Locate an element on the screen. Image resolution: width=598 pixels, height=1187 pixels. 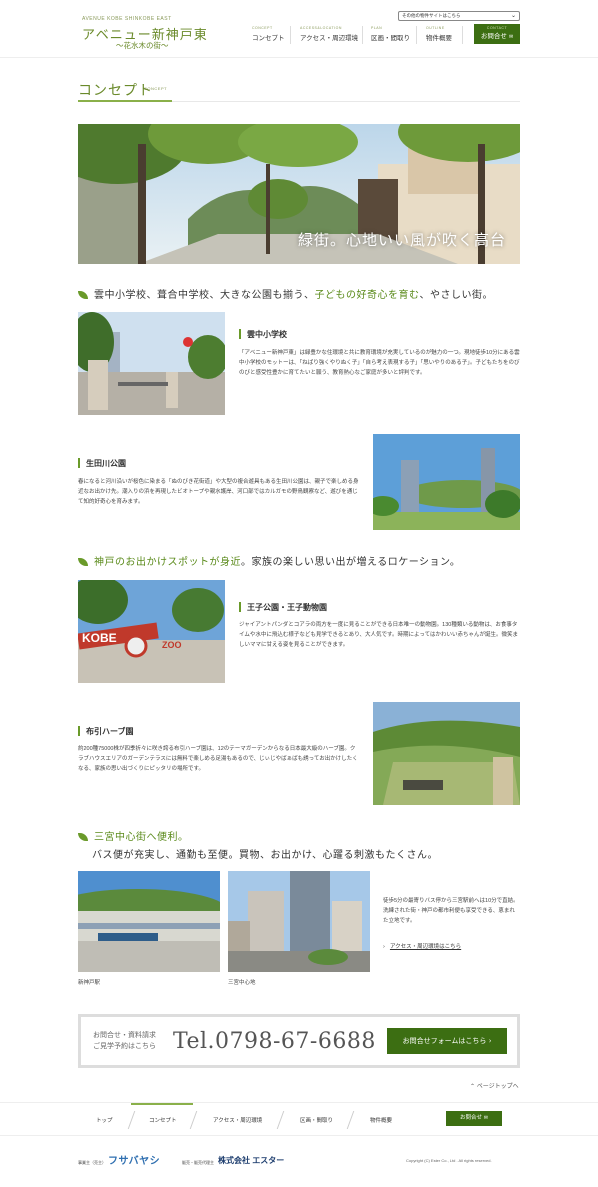
page-top-link: ⌃ ページトップへ is located at coordinates (494, 1085).